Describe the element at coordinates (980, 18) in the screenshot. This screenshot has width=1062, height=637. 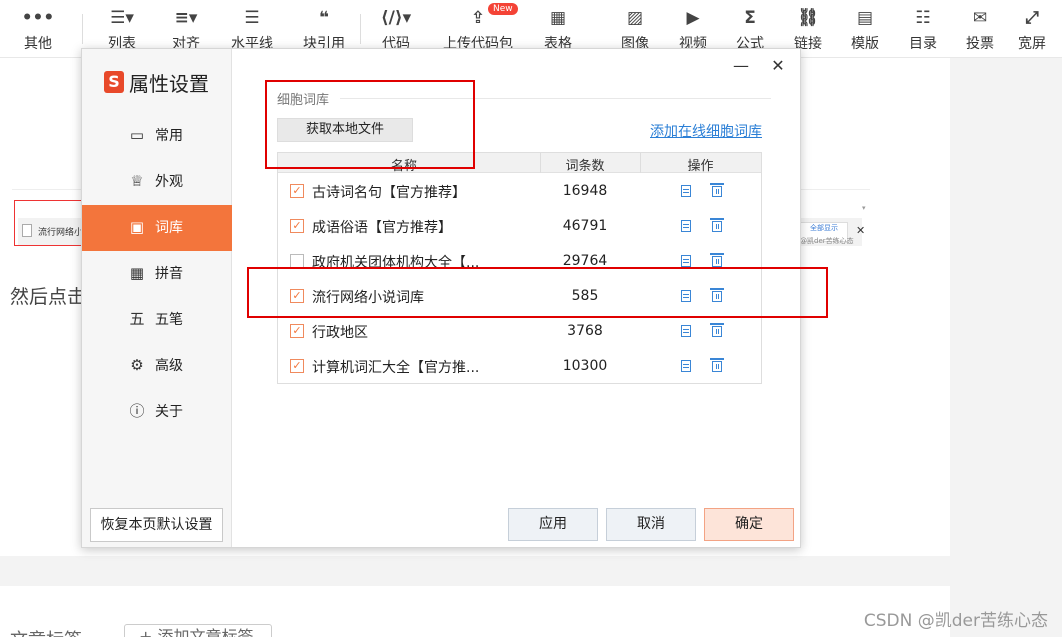
I see `vote-icon: ✉` at that location.